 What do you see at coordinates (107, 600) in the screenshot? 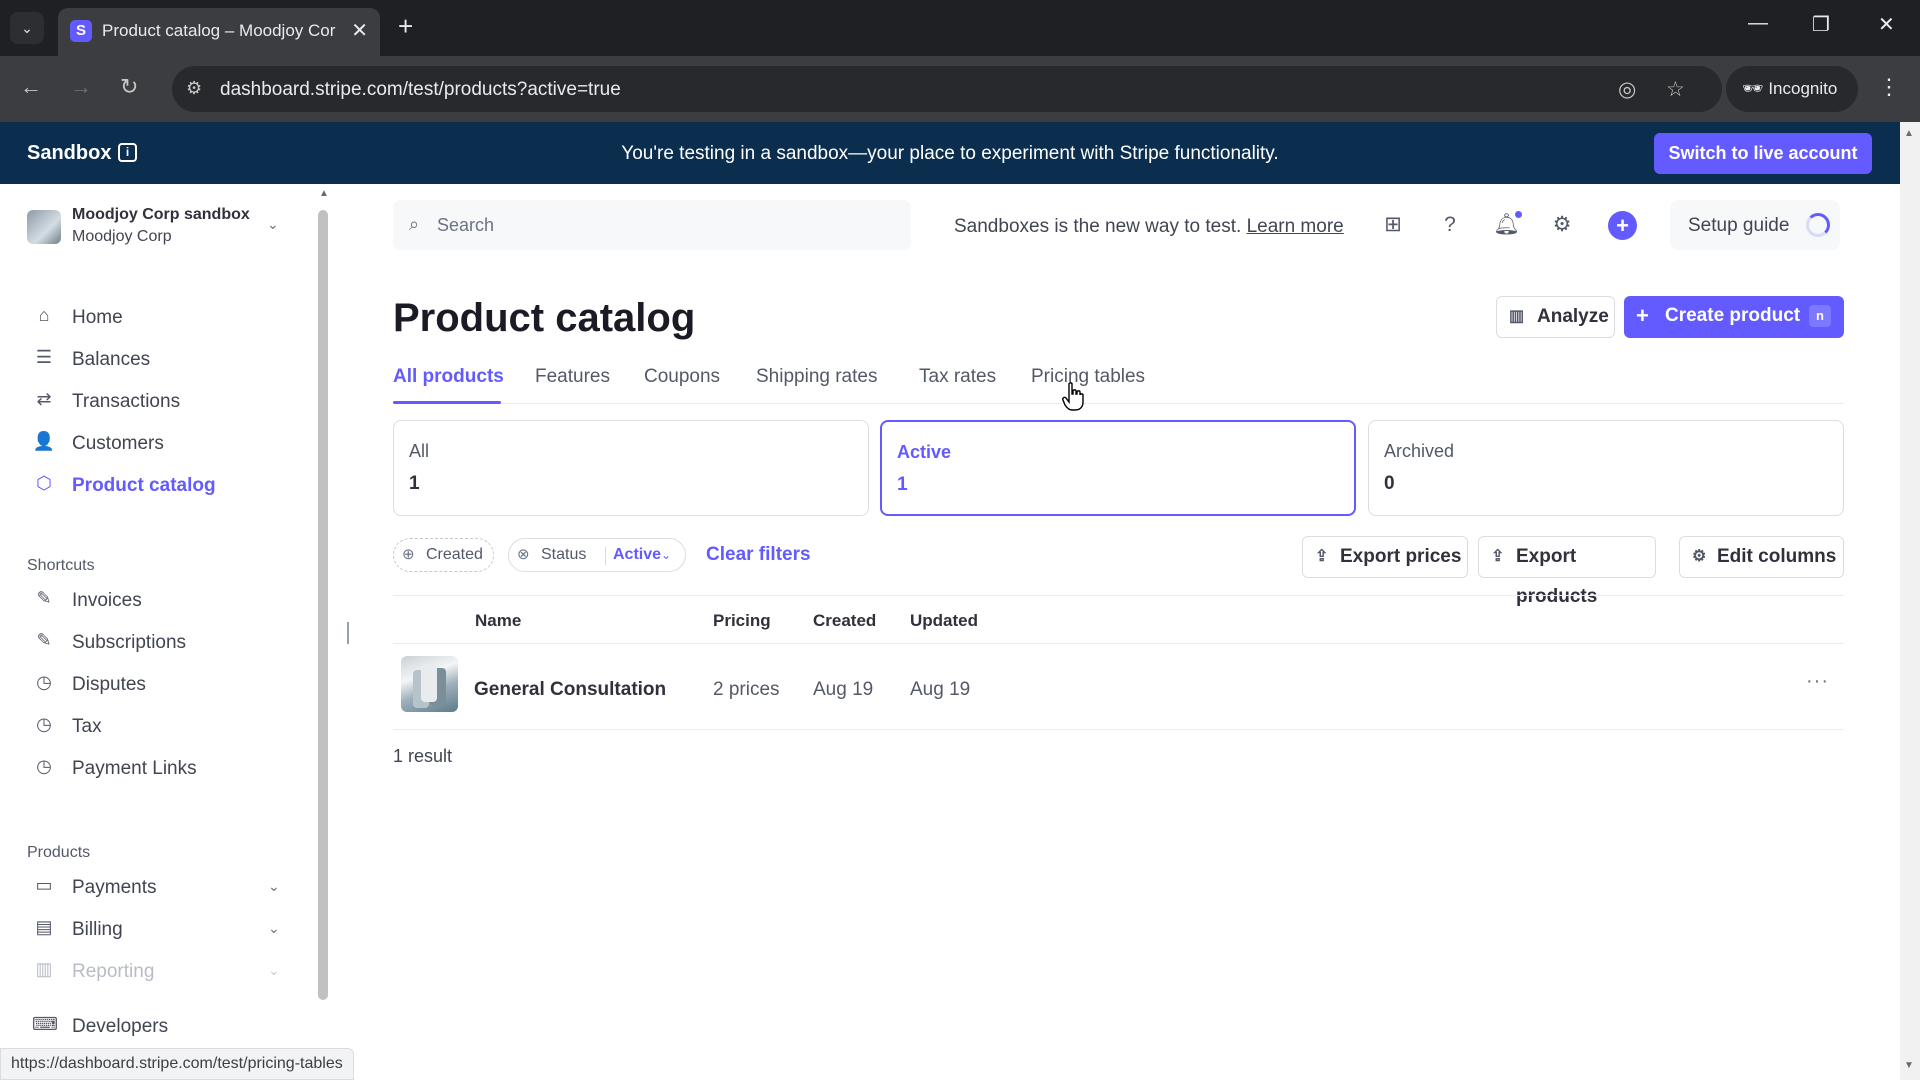
I see `sidebar-item-label: Invoices` at bounding box center [107, 600].